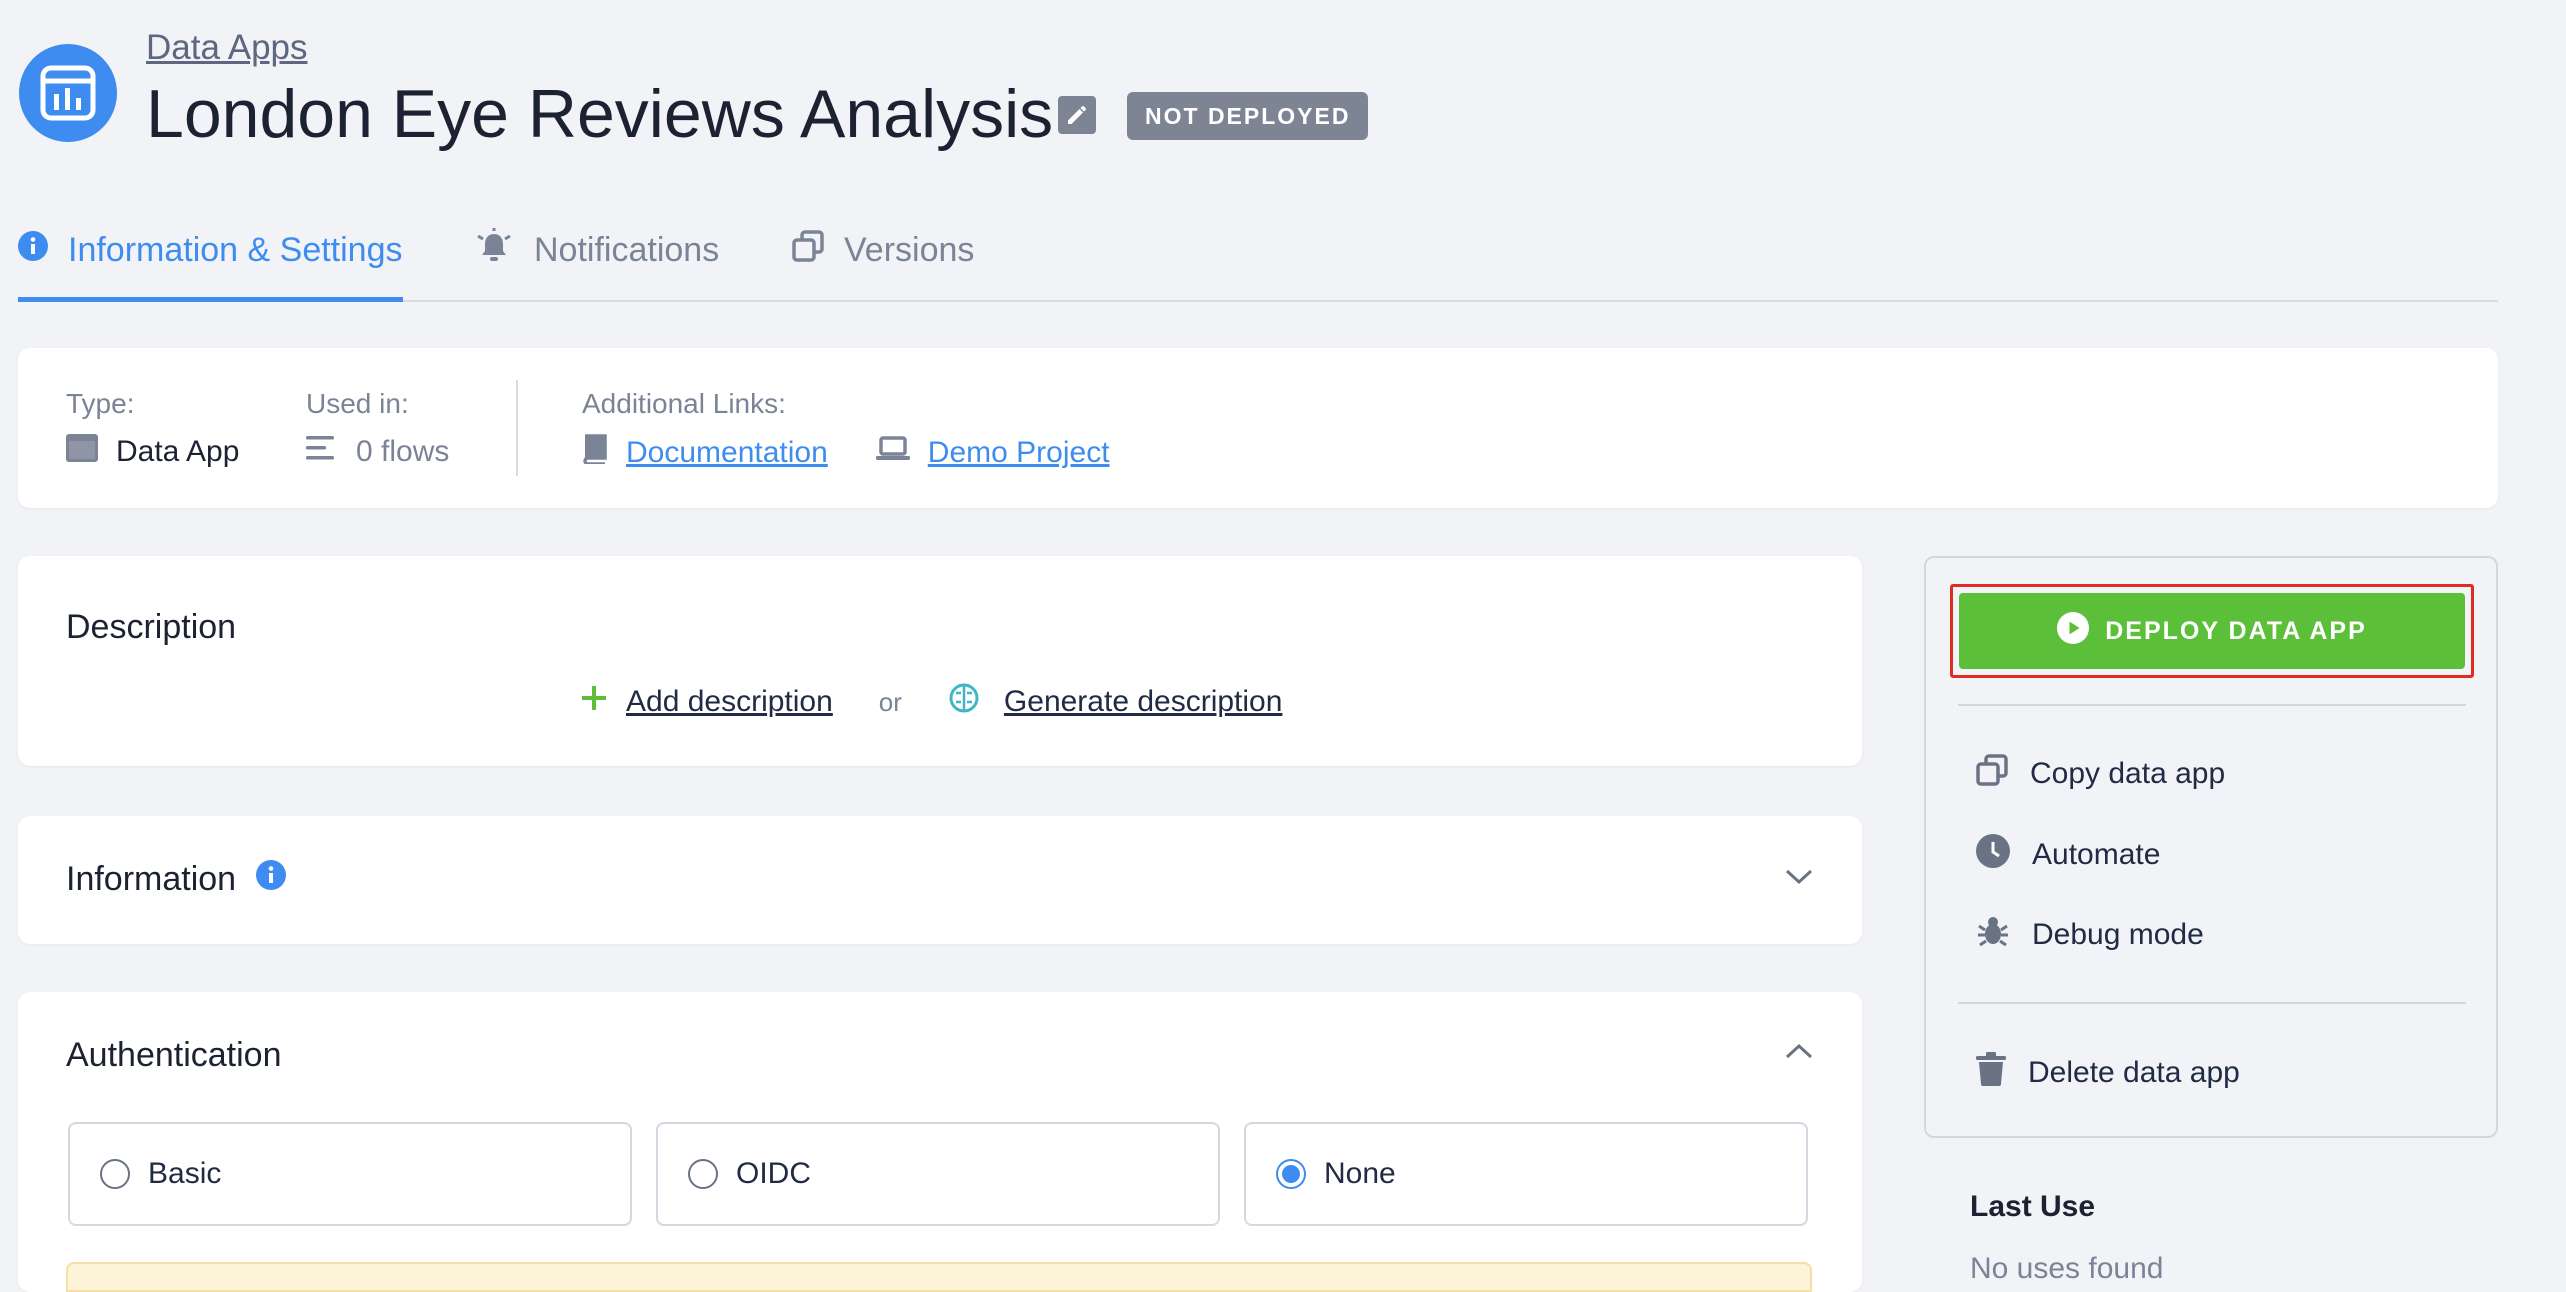  What do you see at coordinates (1799, 878) in the screenshot?
I see `chevron-down-icon` at bounding box center [1799, 878].